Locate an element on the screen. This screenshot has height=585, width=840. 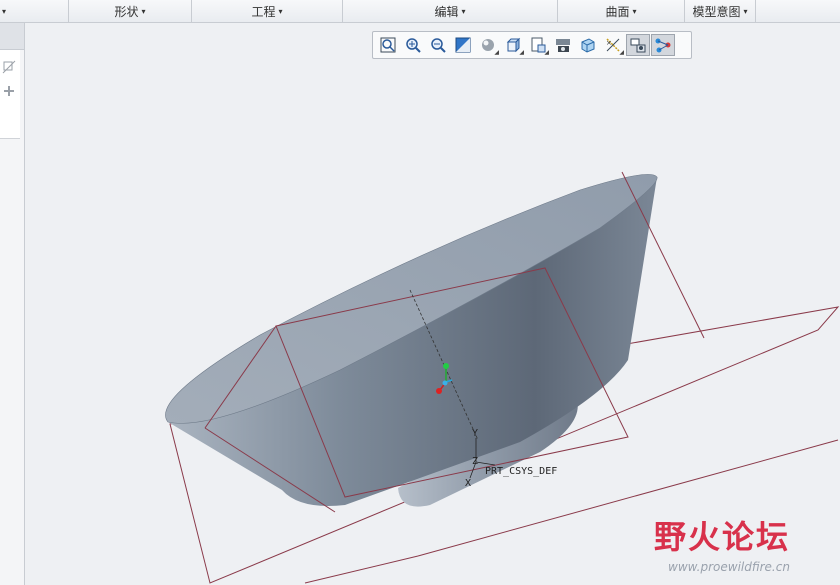
saved-orientations-icon: ◢ is located at coordinates (513, 45).